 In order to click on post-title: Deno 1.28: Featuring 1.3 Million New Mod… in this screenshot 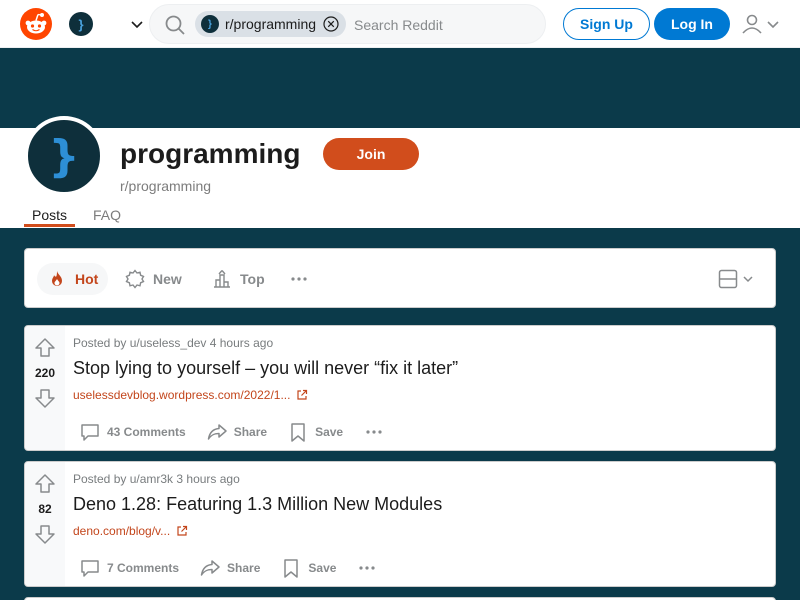, I will do `click(257, 504)`.